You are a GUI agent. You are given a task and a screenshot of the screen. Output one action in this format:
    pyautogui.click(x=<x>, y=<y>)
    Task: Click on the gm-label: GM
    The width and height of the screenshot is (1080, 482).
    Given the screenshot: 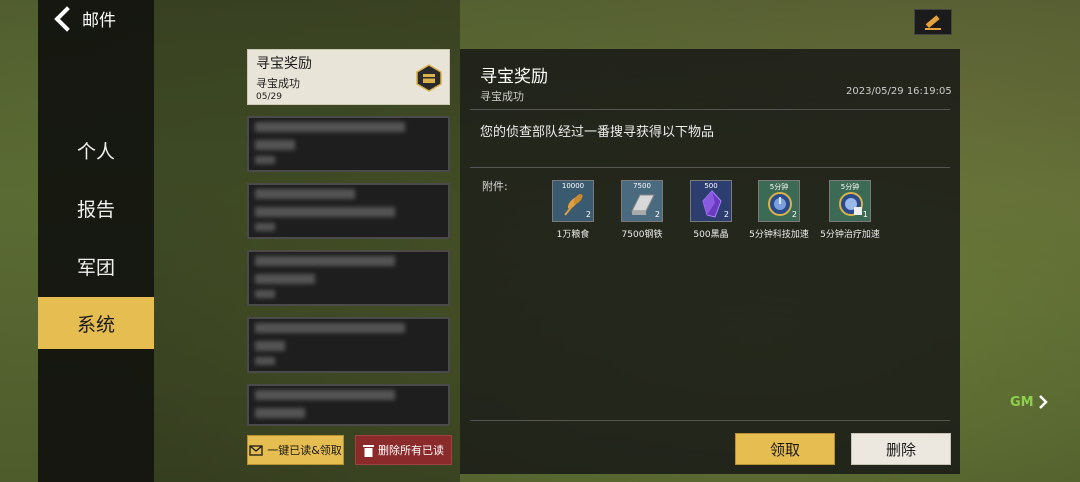 What is the action you would take?
    pyautogui.click(x=1022, y=402)
    